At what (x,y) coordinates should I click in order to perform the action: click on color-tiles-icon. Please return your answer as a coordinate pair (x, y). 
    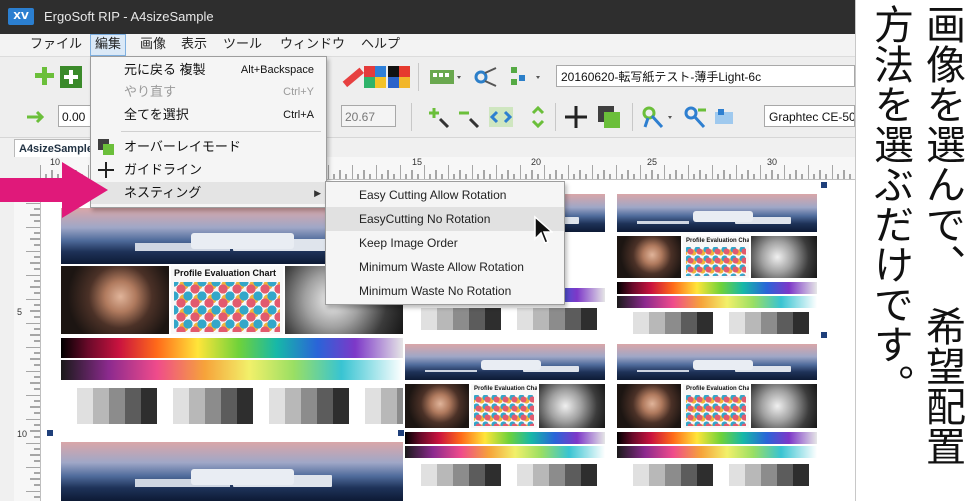
    Looking at the image, I should click on (375, 77).